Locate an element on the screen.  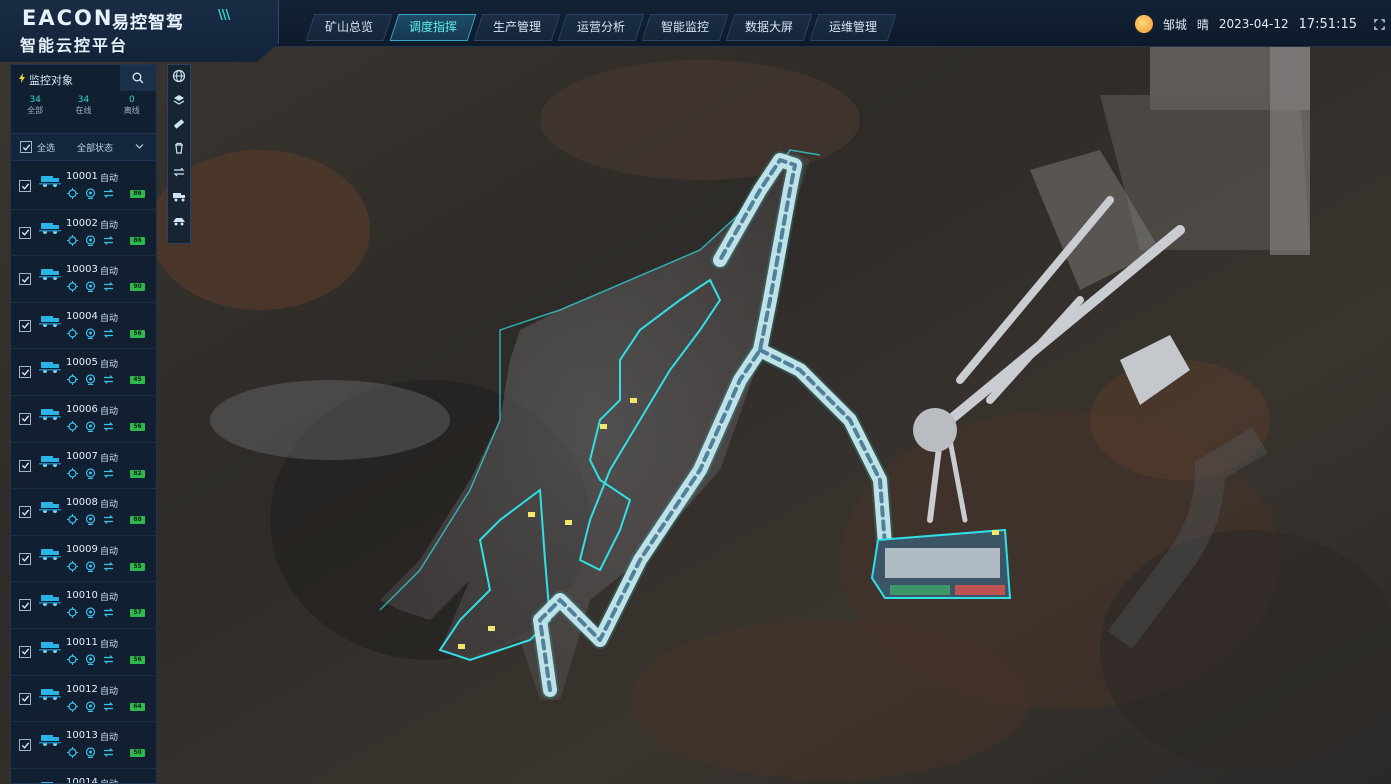
stat-online: 34 在线 is located at coordinates (83, 109).